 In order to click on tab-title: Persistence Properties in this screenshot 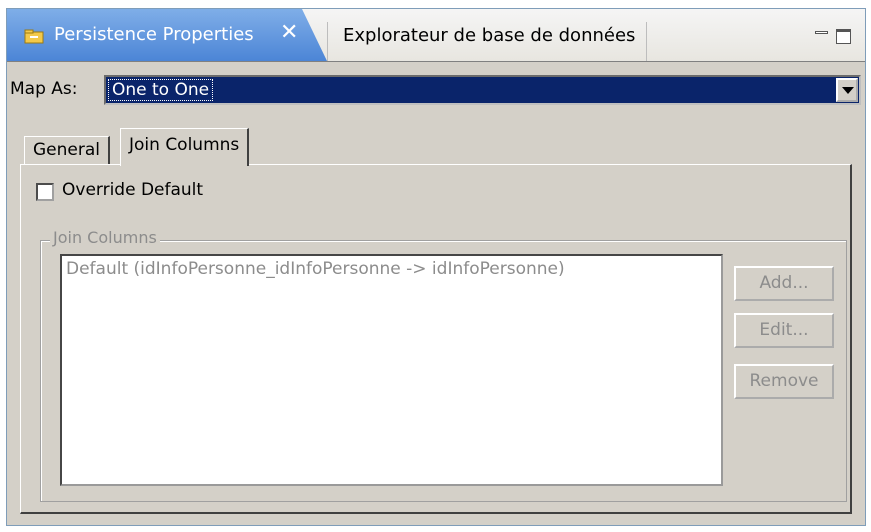, I will do `click(154, 34)`.